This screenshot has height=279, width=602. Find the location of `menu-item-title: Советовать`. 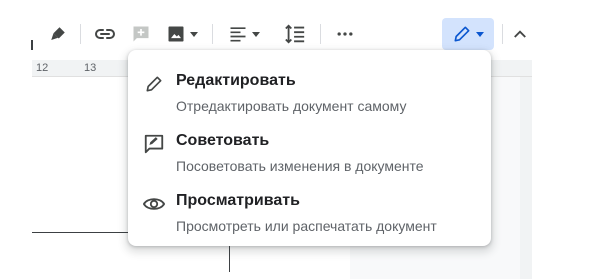

menu-item-title: Советовать is located at coordinates (223, 140).